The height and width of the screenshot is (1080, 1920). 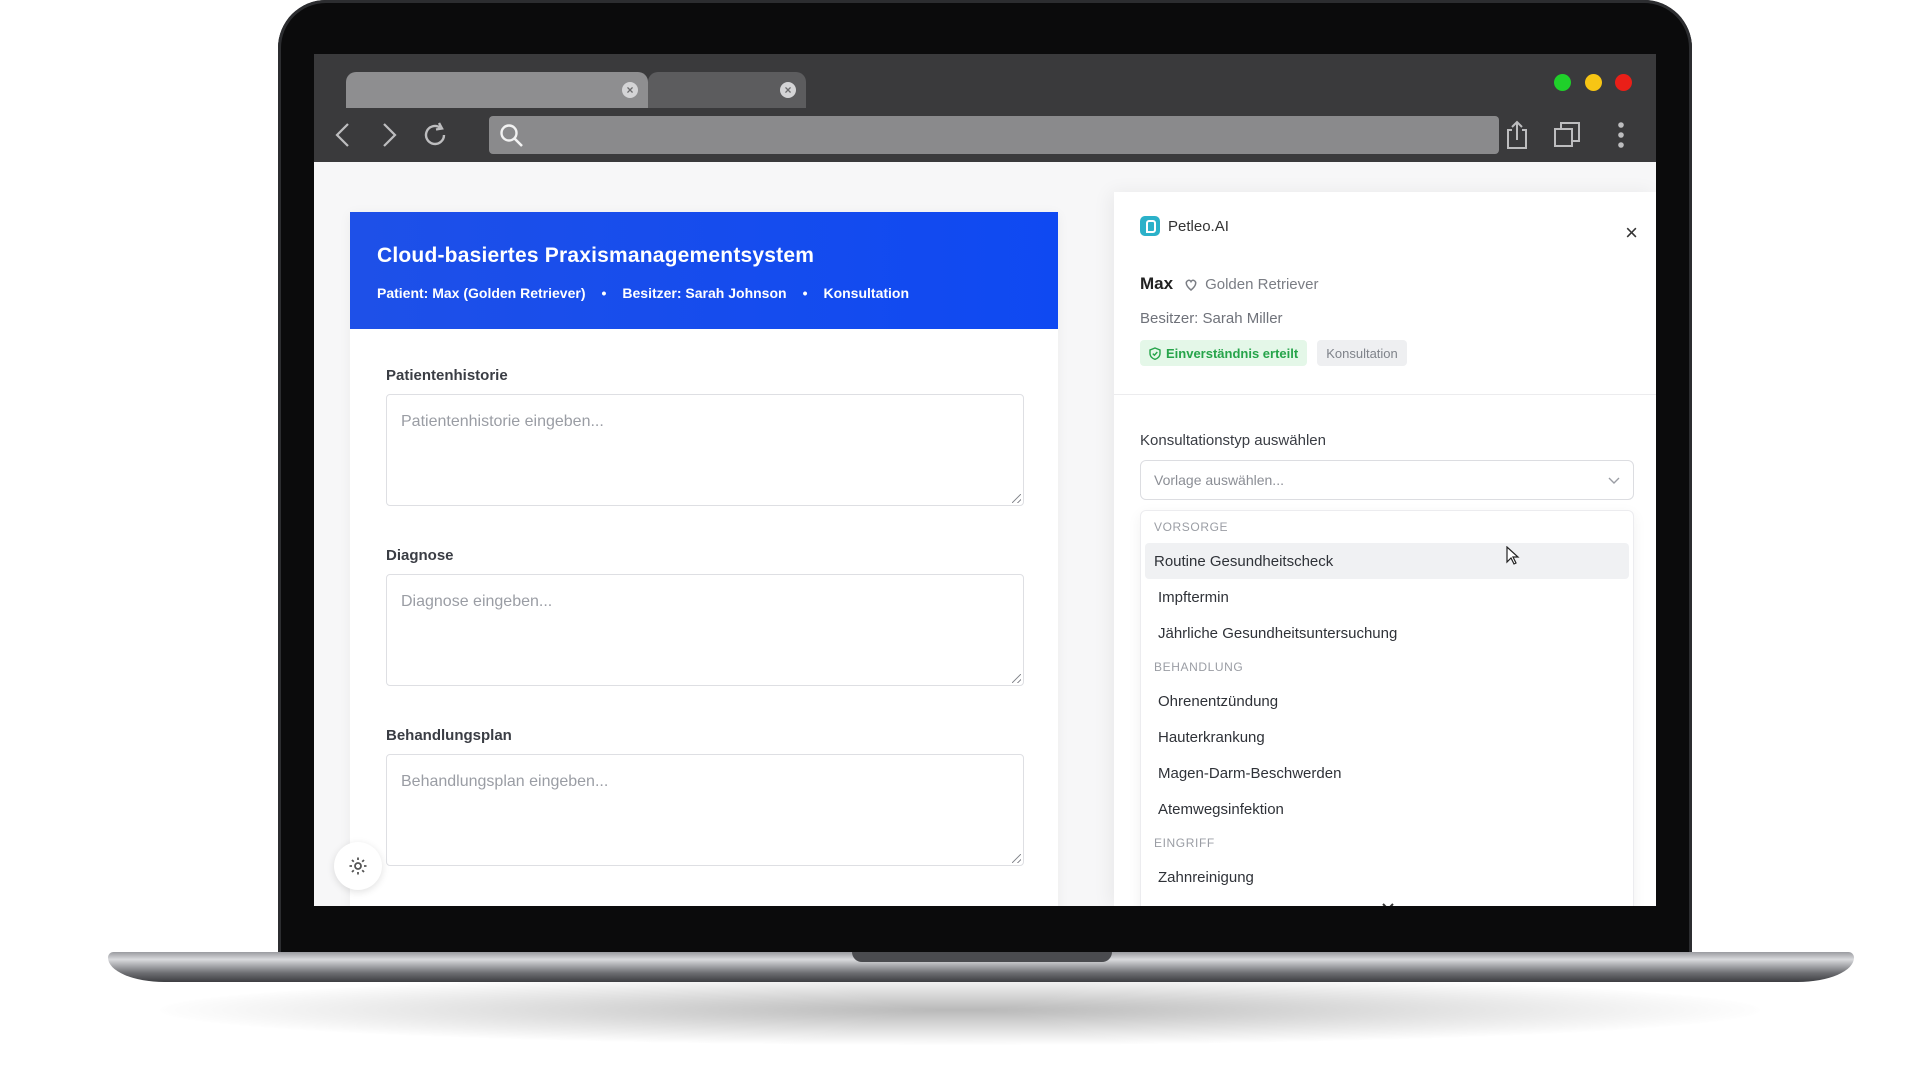 I want to click on pet-info: Max Golden Retriever, so click(x=1229, y=284).